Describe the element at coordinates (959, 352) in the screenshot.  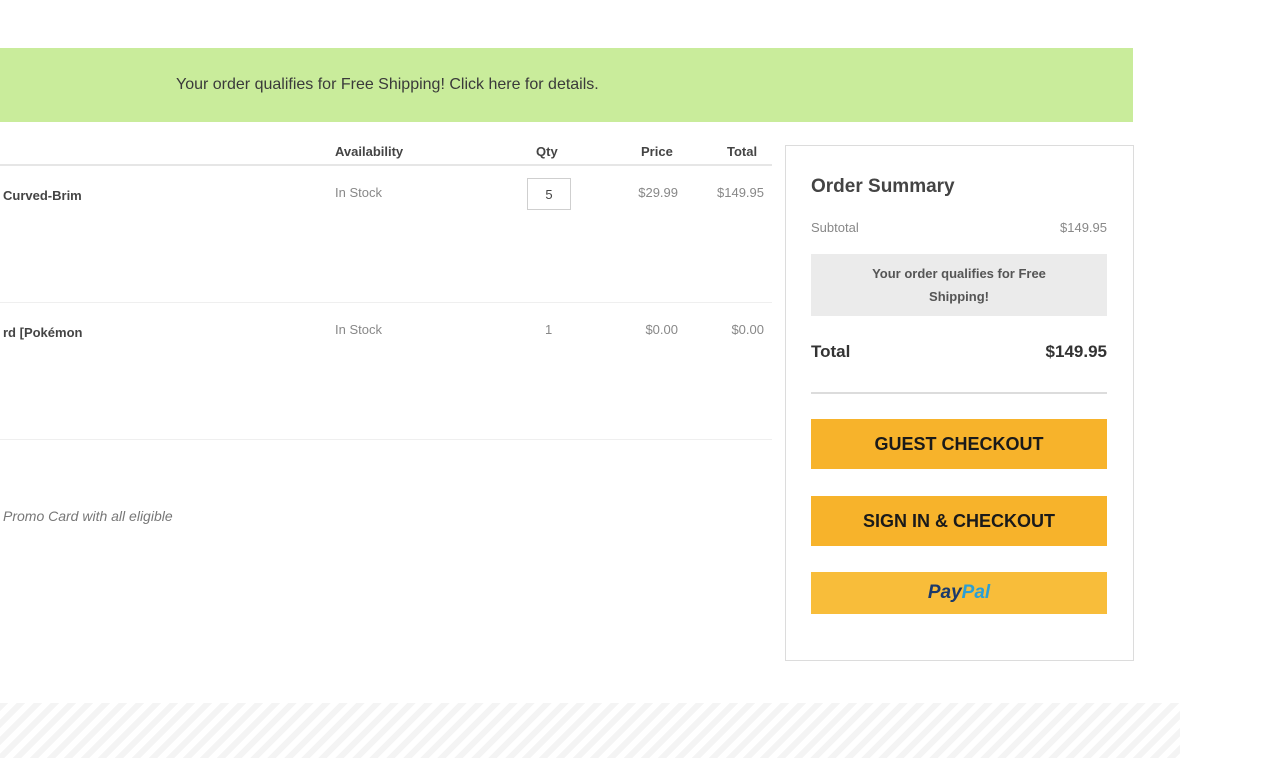
I see `total-line: Total $149.95` at that location.